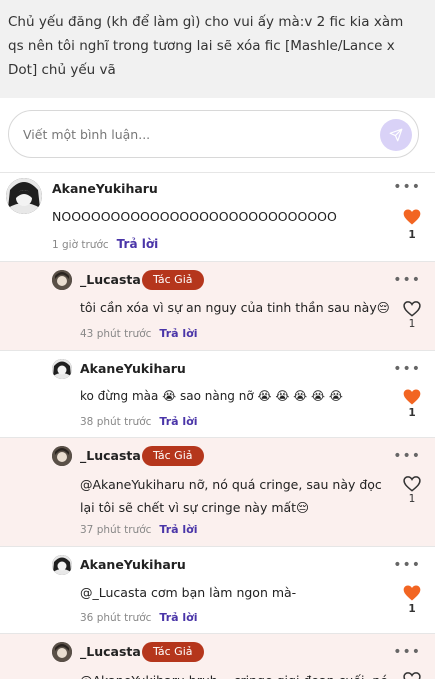  I want to click on comment-meta: 36 phút trước Trả lời, so click(139, 617).